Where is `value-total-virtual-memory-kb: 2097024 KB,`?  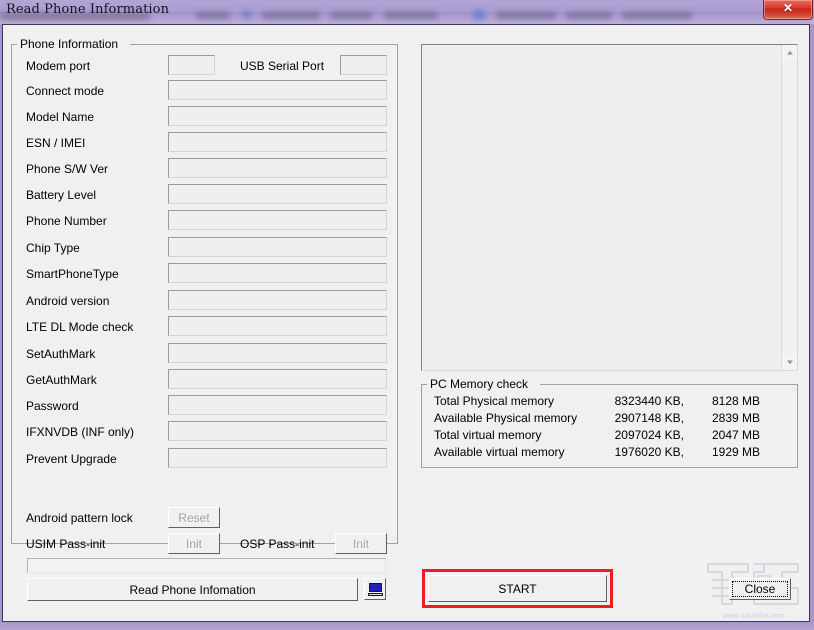
value-total-virtual-memory-kb: 2097024 KB, is located at coordinates (649, 435).